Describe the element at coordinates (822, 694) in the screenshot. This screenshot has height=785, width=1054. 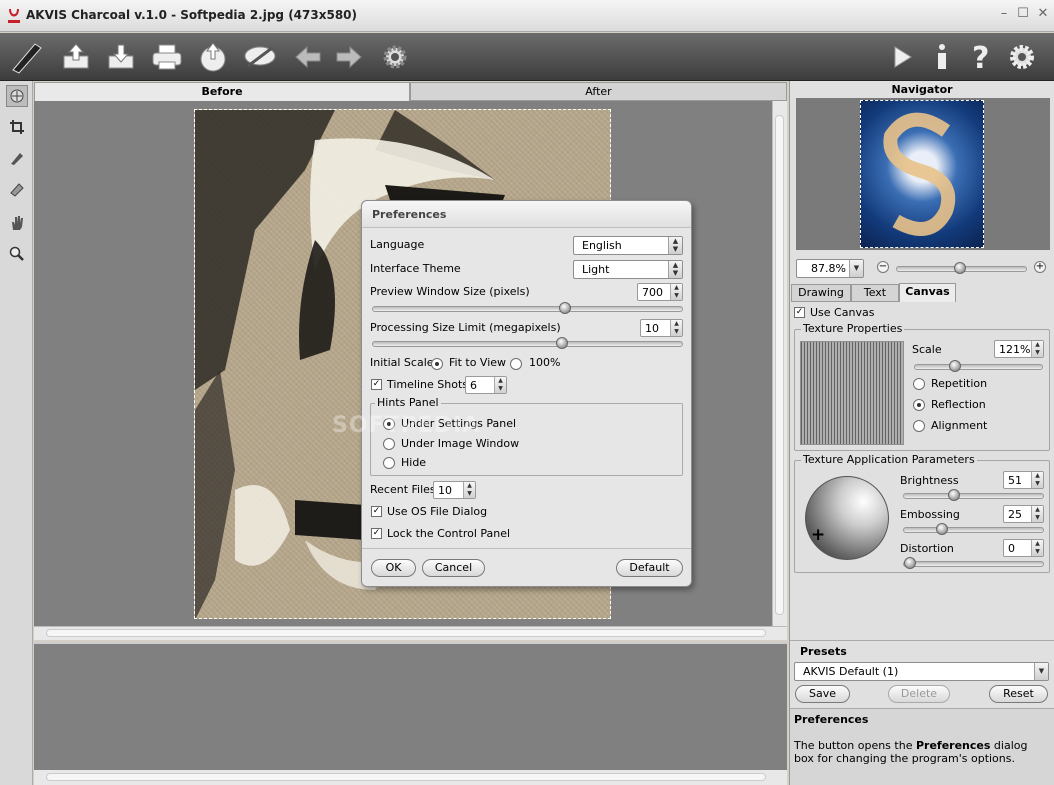
I see `save-preset-button: Save` at that location.